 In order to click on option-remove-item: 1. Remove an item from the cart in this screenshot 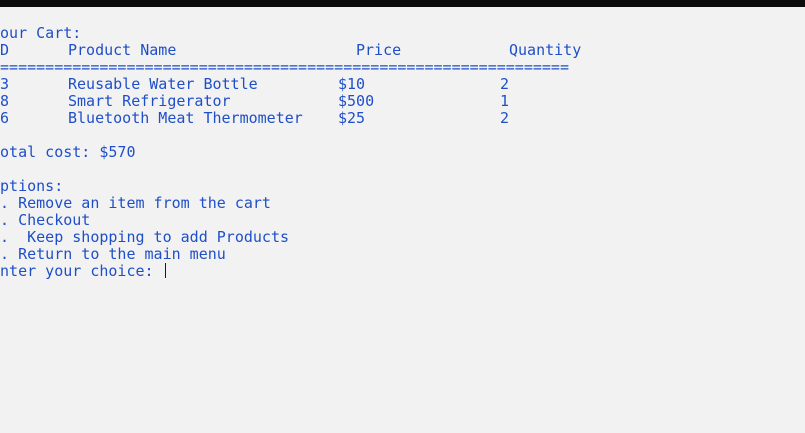, I will do `click(135, 203)`.